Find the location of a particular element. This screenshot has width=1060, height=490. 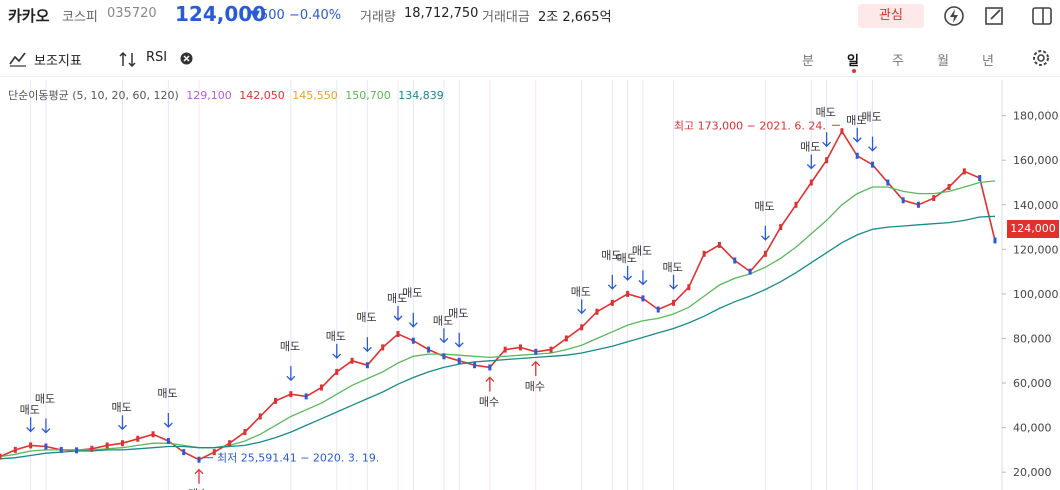

price-change: ▼500 −0.40% is located at coordinates (296, 15).